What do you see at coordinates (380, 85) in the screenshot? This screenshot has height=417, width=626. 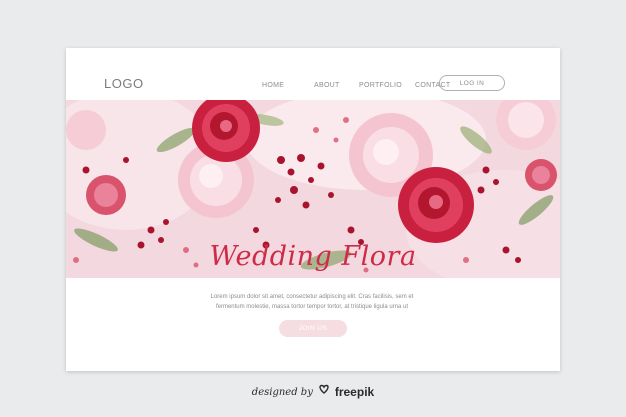 I see `nav-portfolio: PORTFOLIO` at bounding box center [380, 85].